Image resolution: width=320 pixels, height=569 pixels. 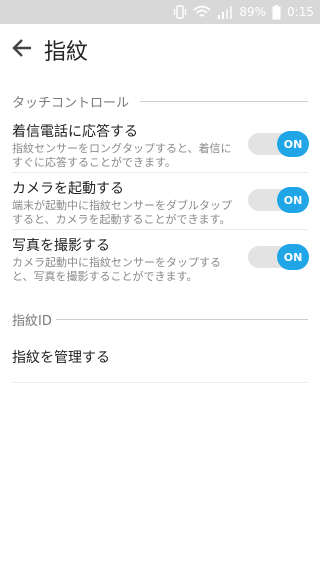 I want to click on section-header-touch-control: タッチコントロール, so click(x=71, y=103).